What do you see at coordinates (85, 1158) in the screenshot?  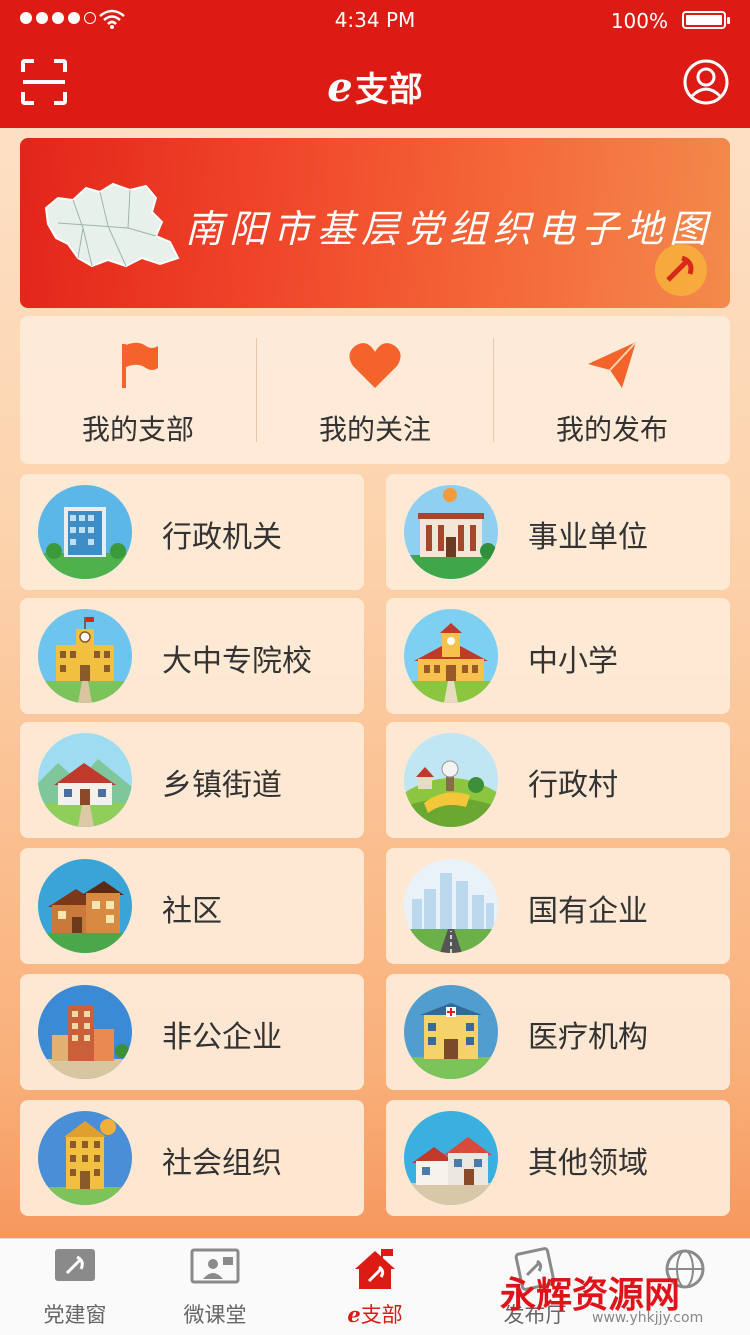 I see `social-organization-icon` at bounding box center [85, 1158].